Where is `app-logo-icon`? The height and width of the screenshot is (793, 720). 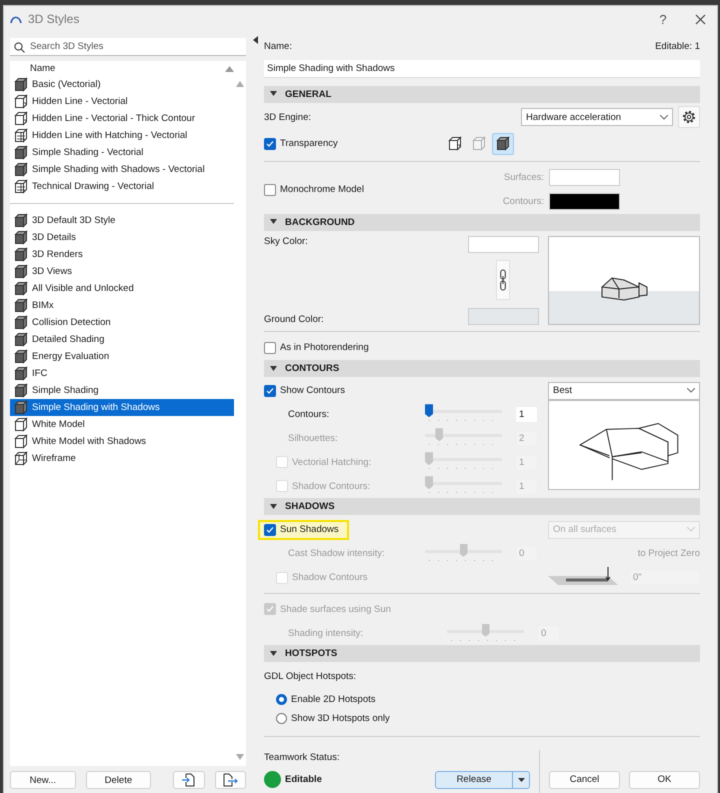 app-logo-icon is located at coordinates (16, 19).